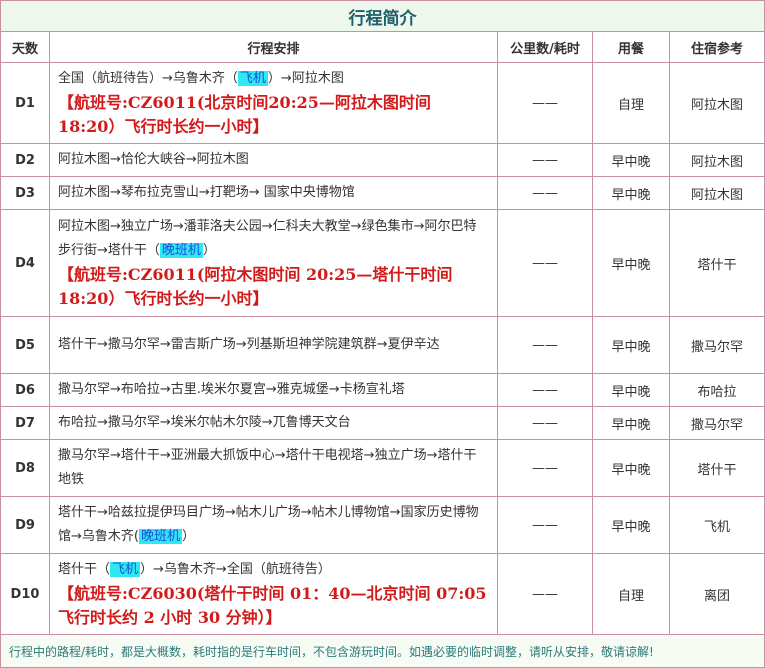 The width and height of the screenshot is (765, 668). Describe the element at coordinates (25, 345) in the screenshot. I see `day-label: D5` at that location.